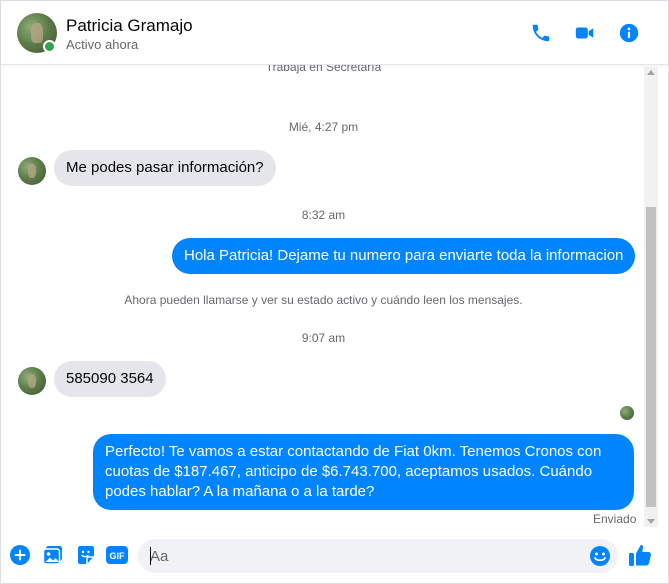 The height and width of the screenshot is (584, 669). What do you see at coordinates (165, 168) in the screenshot?
I see `incoming-message: Me podes pasar información?` at bounding box center [165, 168].